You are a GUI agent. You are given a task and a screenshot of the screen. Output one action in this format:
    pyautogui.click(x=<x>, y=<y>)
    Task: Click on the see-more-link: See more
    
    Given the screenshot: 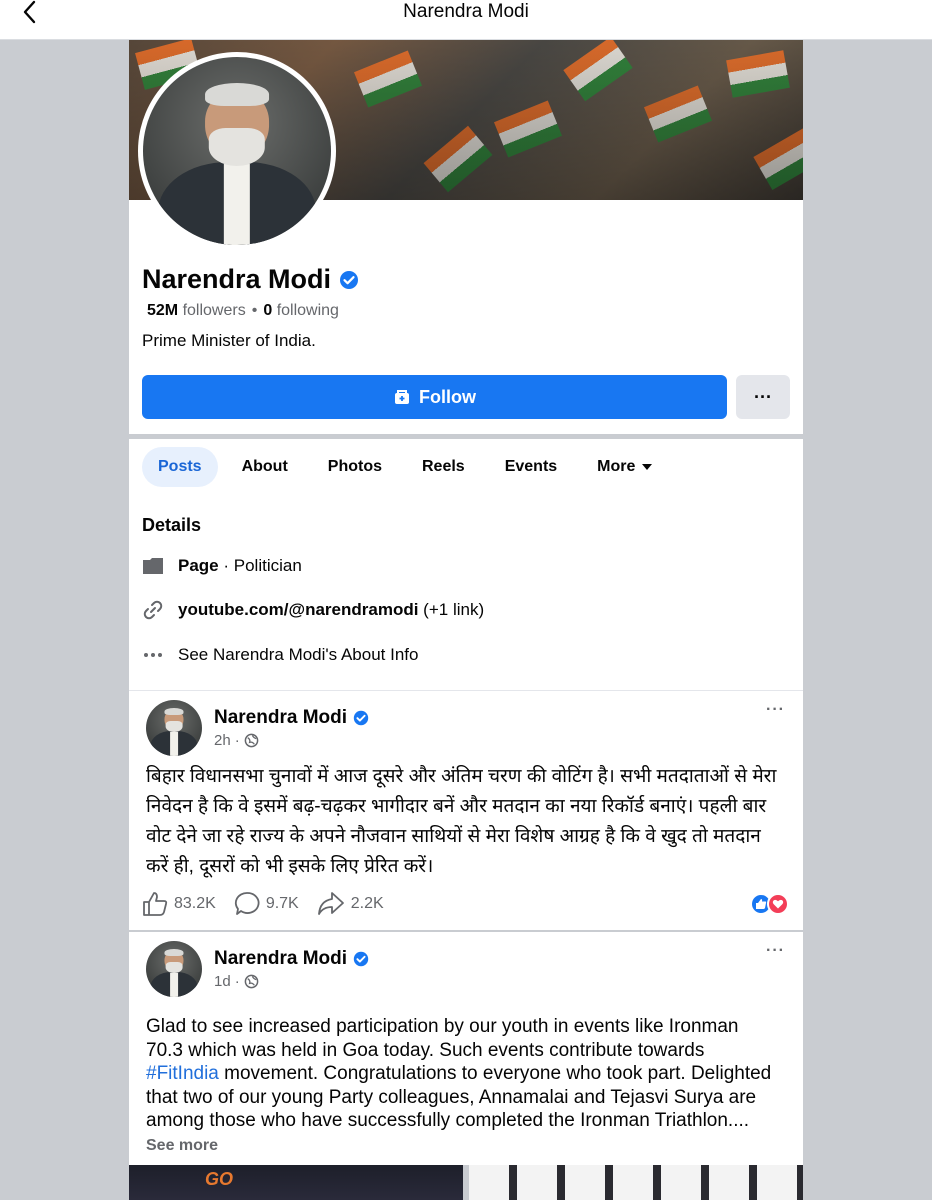 What is the action you would take?
    pyautogui.click(x=182, y=1145)
    